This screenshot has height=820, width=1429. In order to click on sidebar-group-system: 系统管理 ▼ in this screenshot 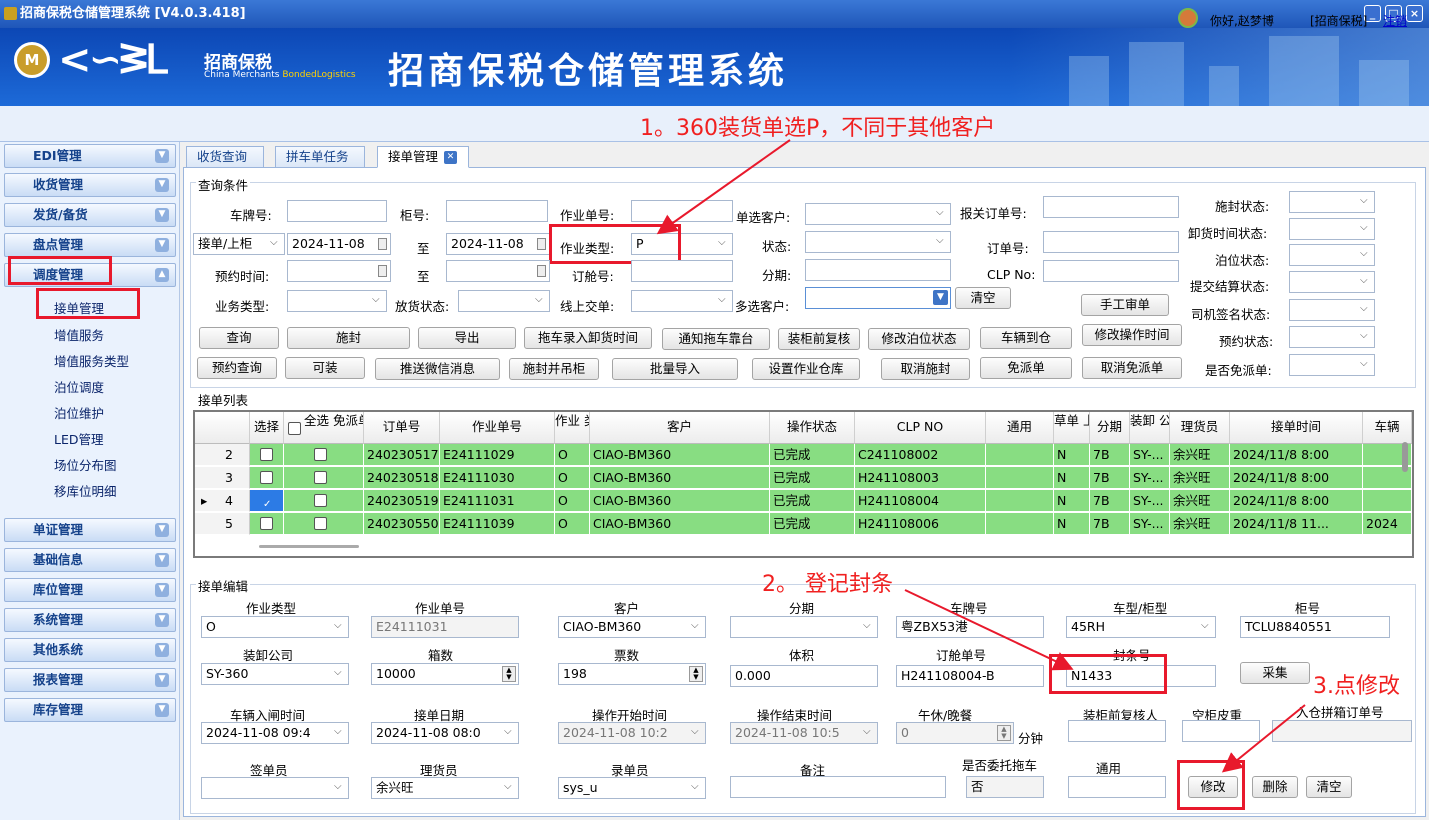, I will do `click(90, 620)`.